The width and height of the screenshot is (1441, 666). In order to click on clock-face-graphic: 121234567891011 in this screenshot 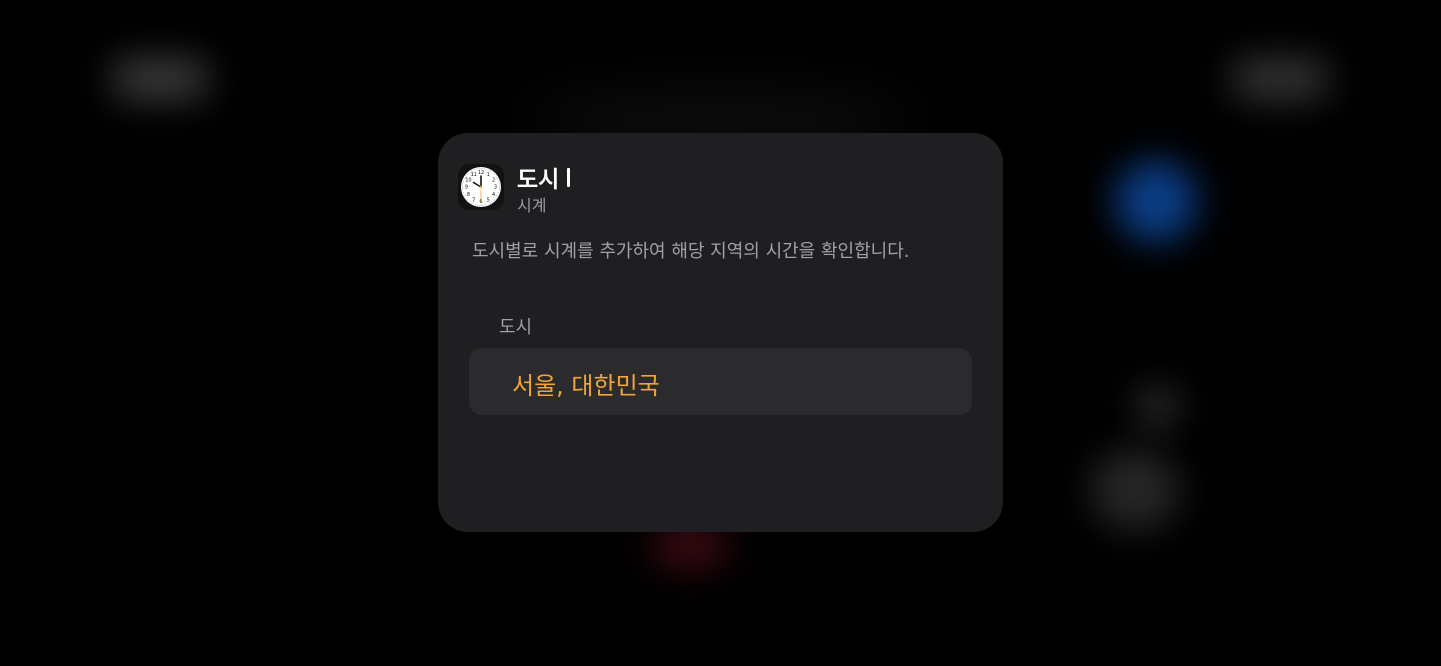, I will do `click(481, 187)`.